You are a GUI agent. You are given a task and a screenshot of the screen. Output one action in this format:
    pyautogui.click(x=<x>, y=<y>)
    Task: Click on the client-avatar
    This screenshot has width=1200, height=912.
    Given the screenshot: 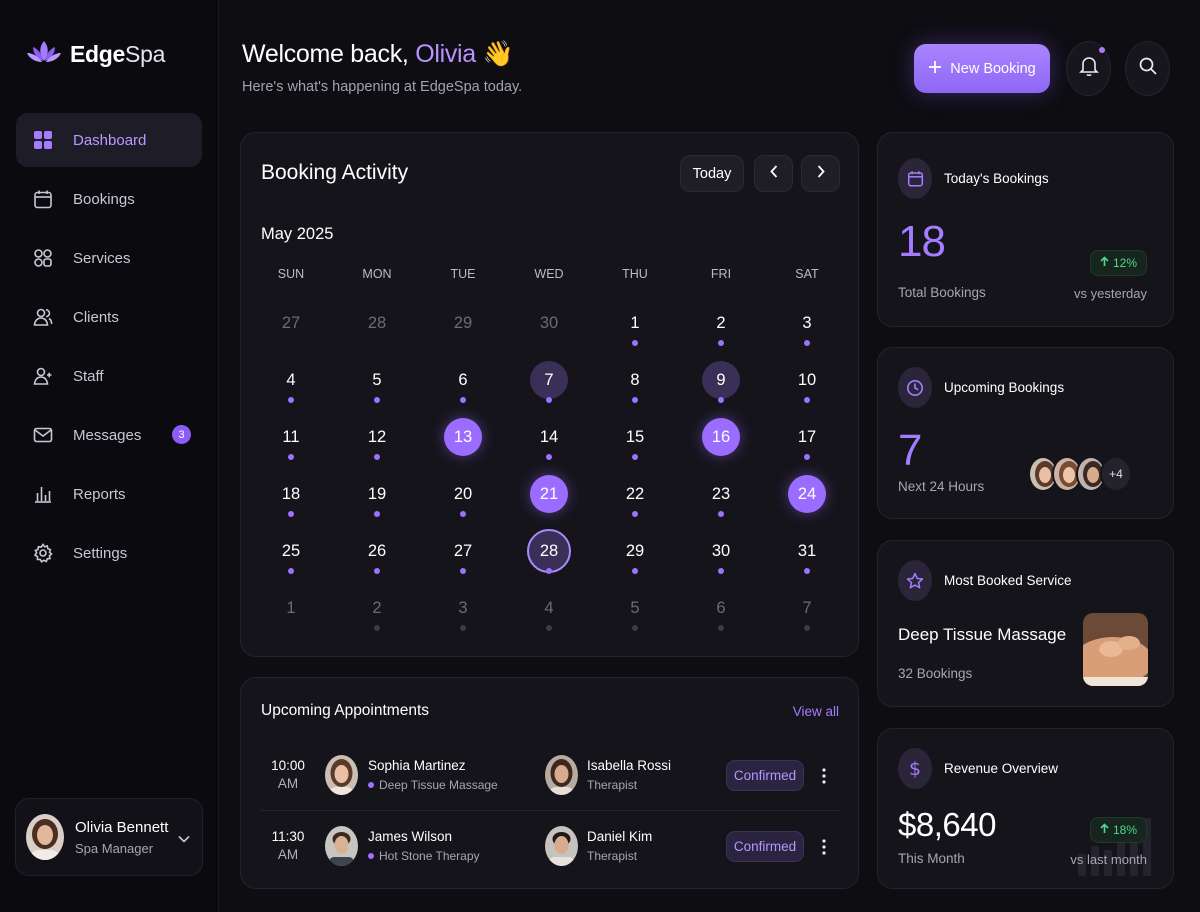 What is the action you would take?
    pyautogui.click(x=341, y=846)
    